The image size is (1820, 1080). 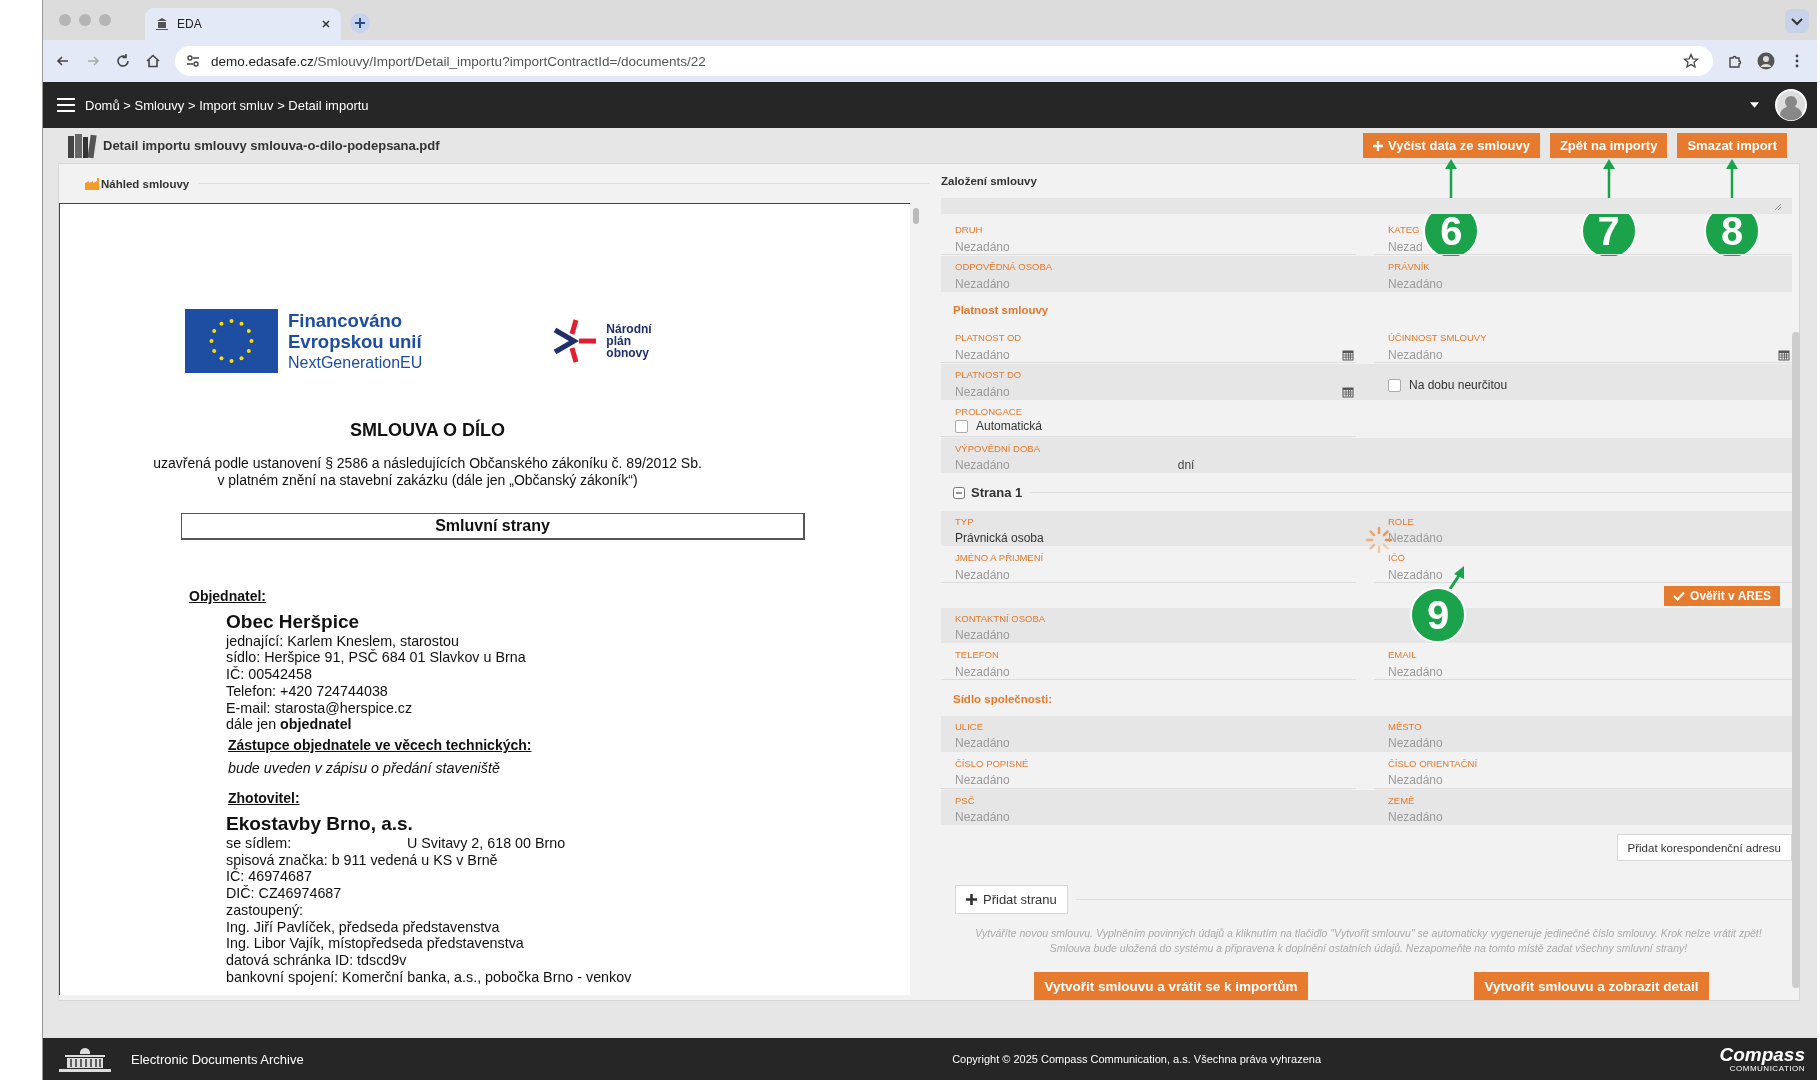 What do you see at coordinates (999, 558) in the screenshot?
I see `field-label: JMÉNO A PŘIJMENÍ` at bounding box center [999, 558].